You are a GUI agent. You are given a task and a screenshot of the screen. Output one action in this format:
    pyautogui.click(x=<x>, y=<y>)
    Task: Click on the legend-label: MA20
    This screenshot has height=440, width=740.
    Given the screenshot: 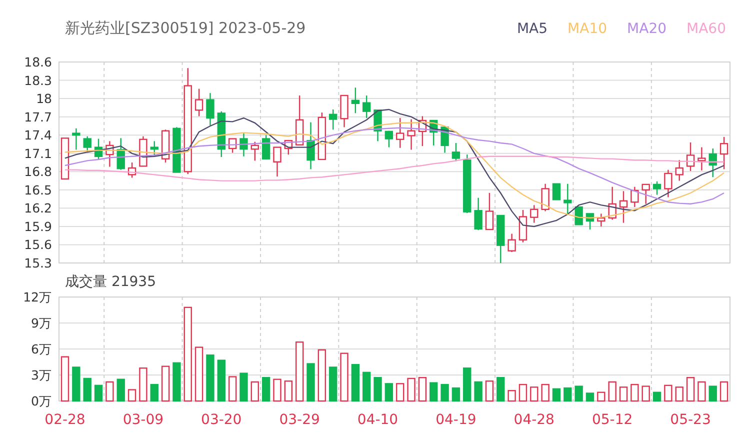 What is the action you would take?
    pyautogui.click(x=647, y=29)
    